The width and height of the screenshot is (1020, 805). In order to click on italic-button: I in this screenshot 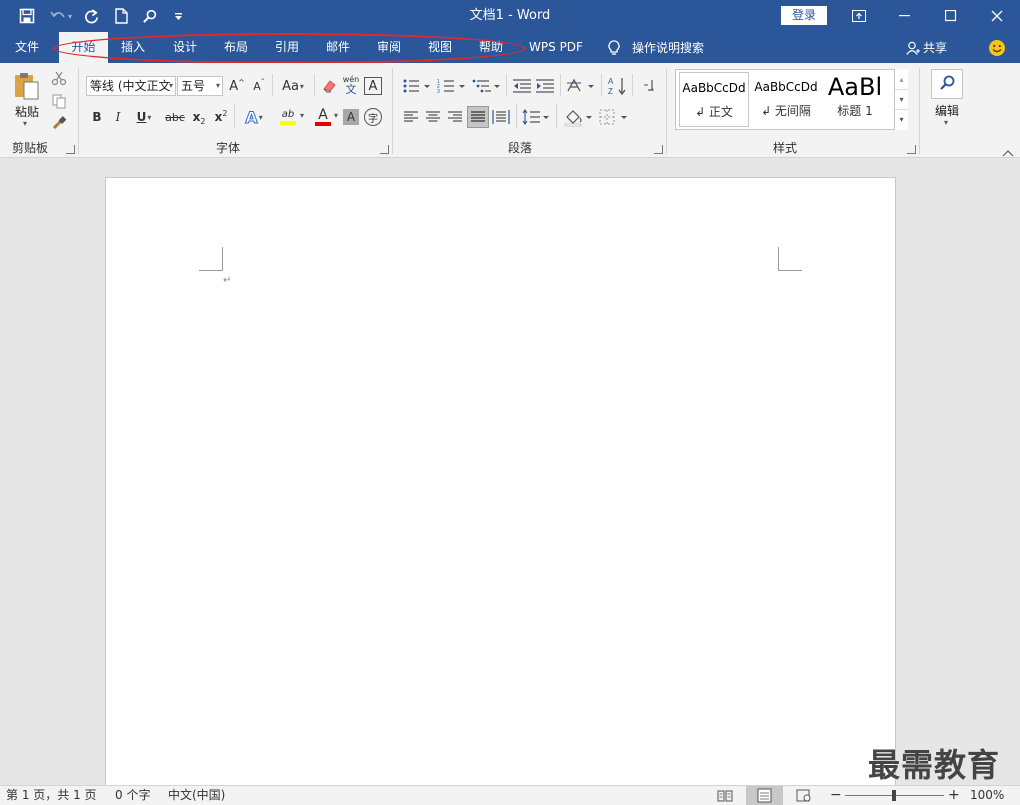, I will do `click(118, 117)`.